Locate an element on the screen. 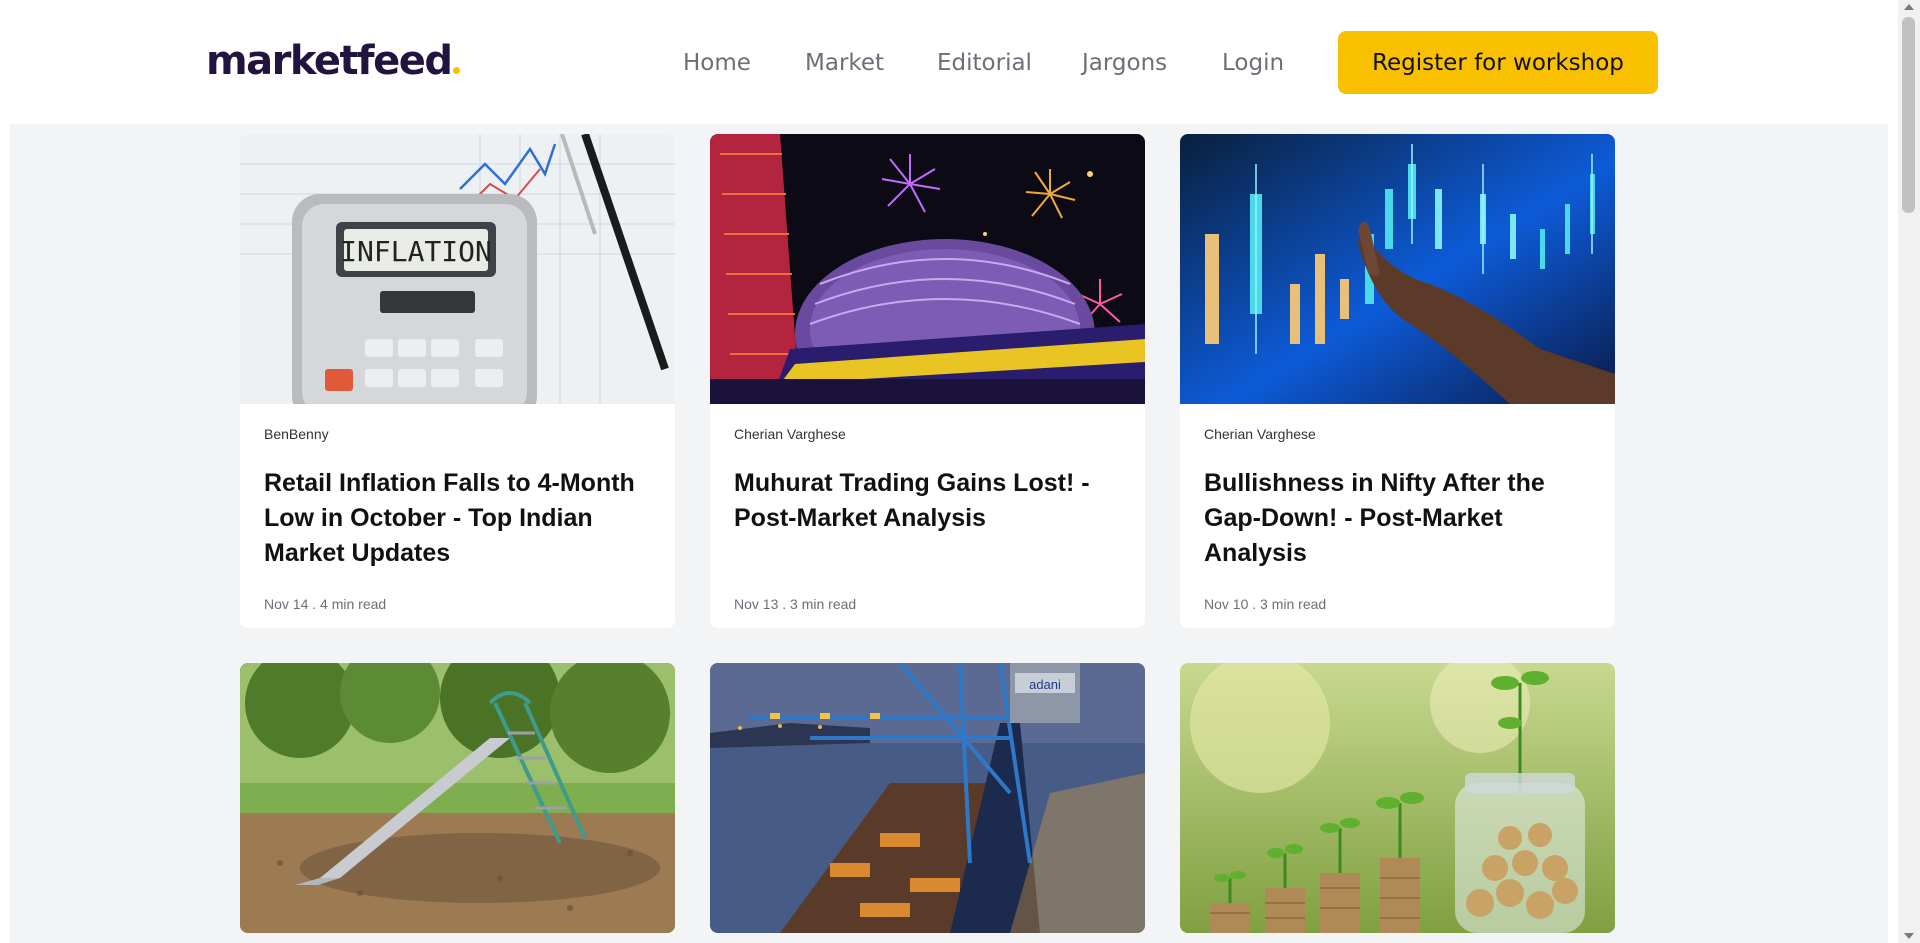 The width and height of the screenshot is (1920, 943). article-author: BenBenny is located at coordinates (296, 434).